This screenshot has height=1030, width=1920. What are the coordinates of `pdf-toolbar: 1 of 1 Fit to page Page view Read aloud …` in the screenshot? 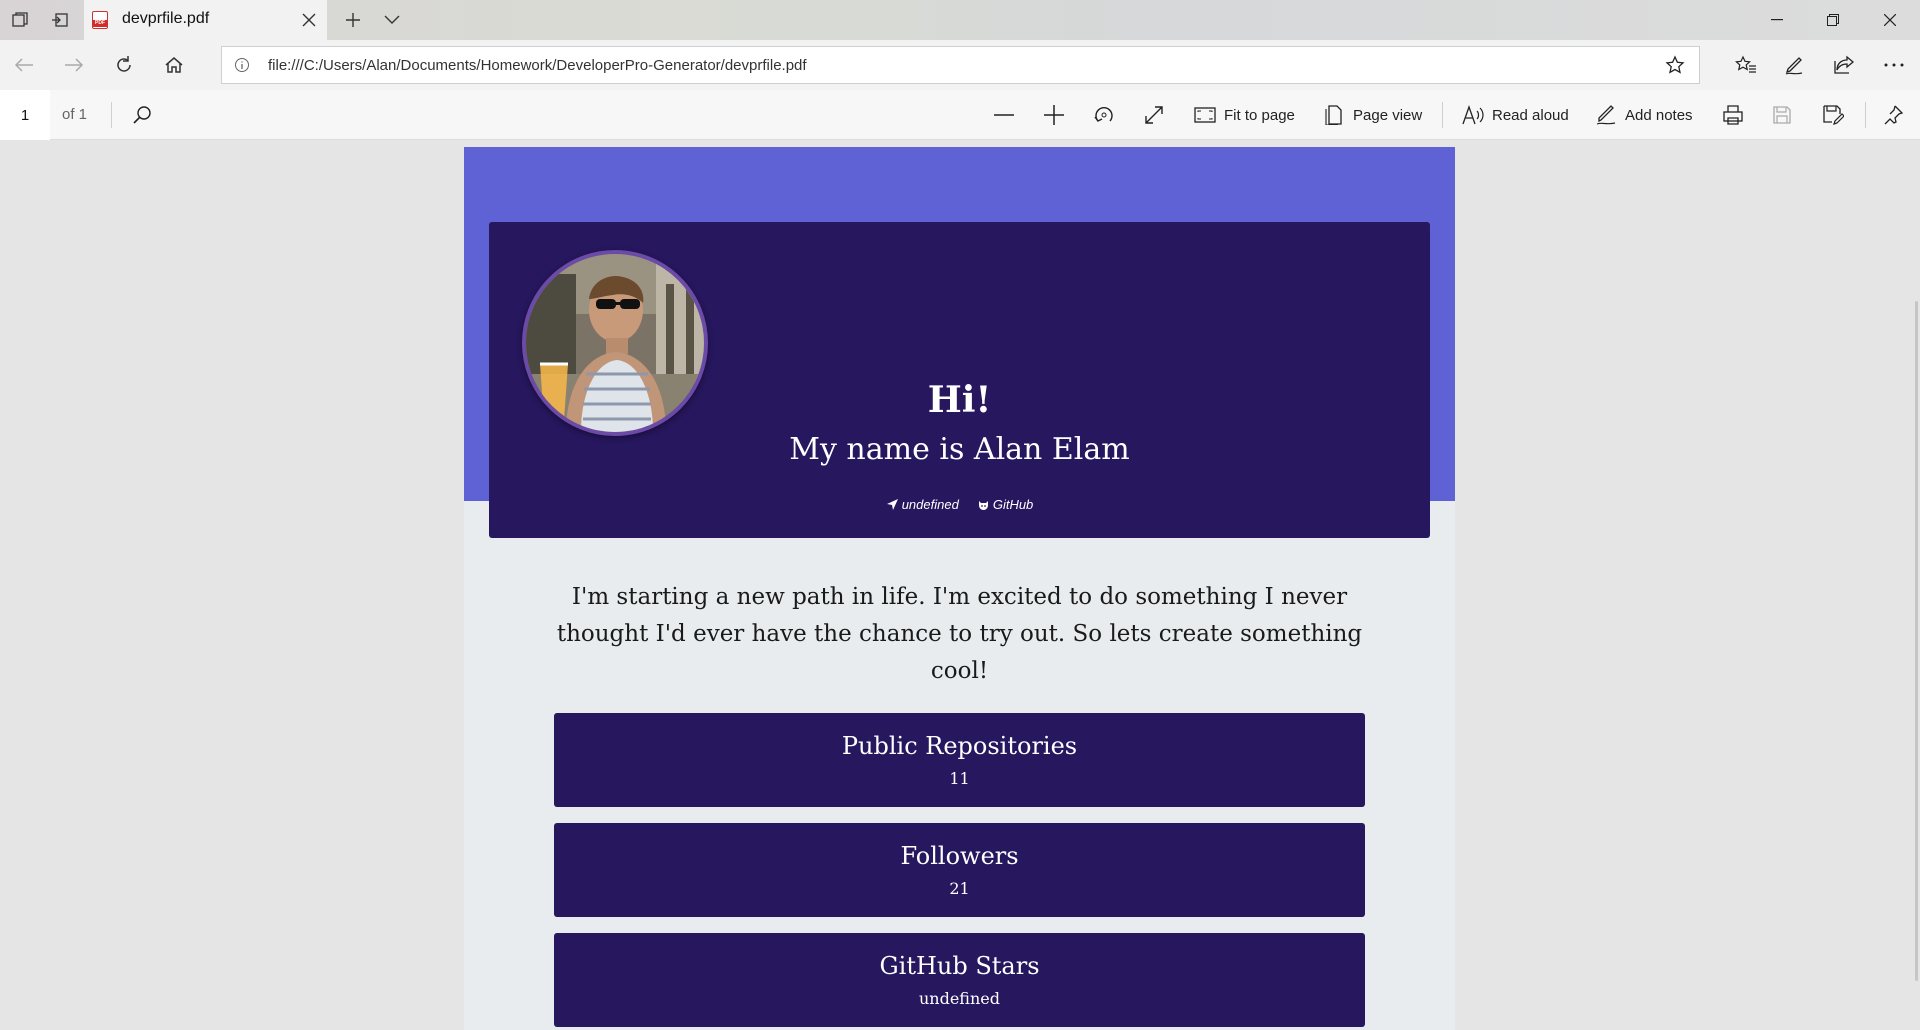 It's located at (960, 115).